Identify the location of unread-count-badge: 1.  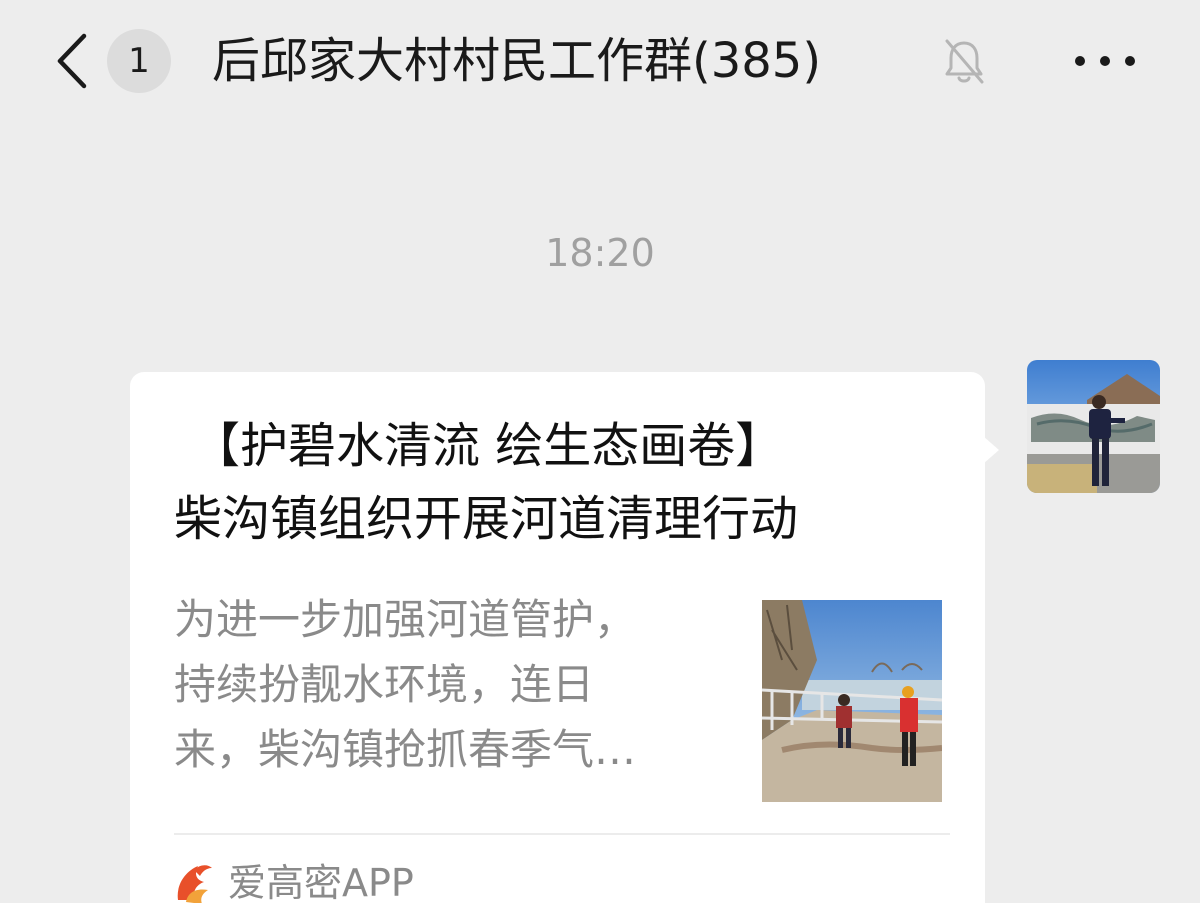
(139, 61).